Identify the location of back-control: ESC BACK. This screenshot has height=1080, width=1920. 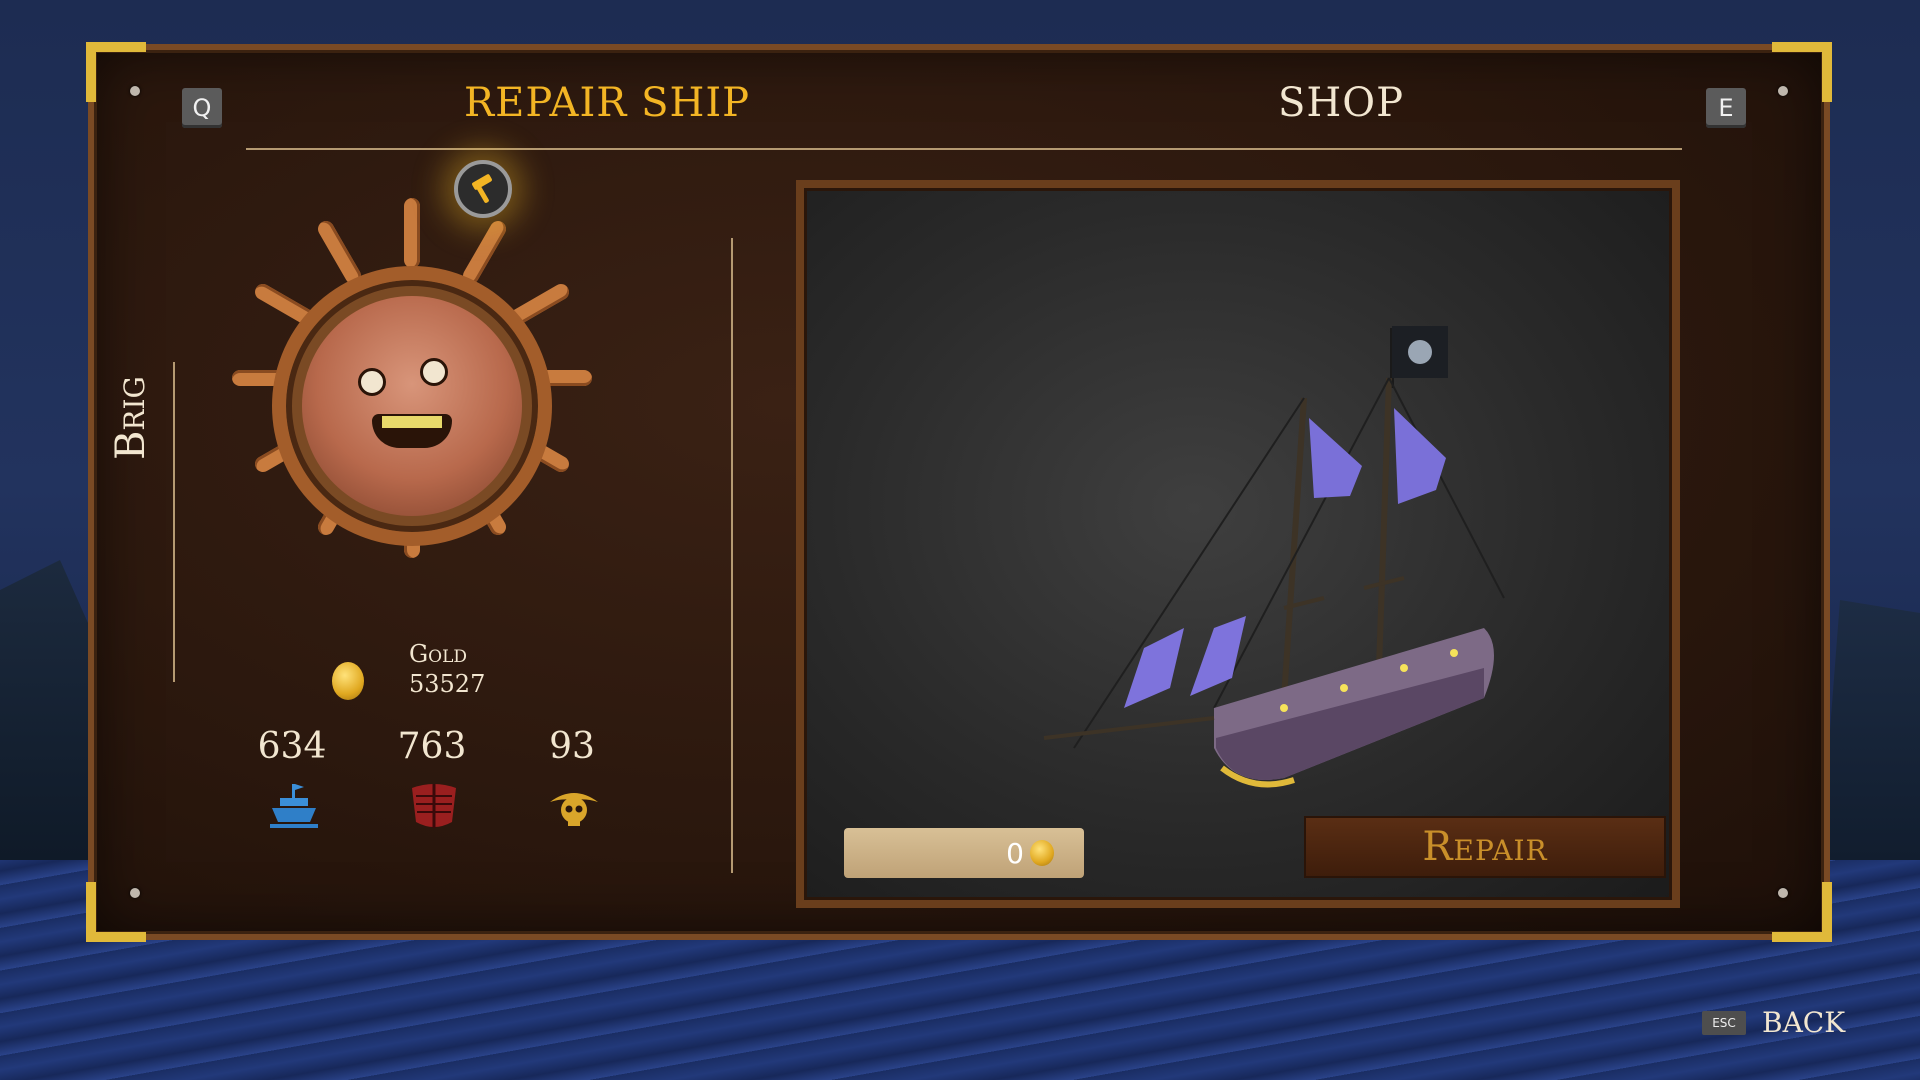
(1773, 1022).